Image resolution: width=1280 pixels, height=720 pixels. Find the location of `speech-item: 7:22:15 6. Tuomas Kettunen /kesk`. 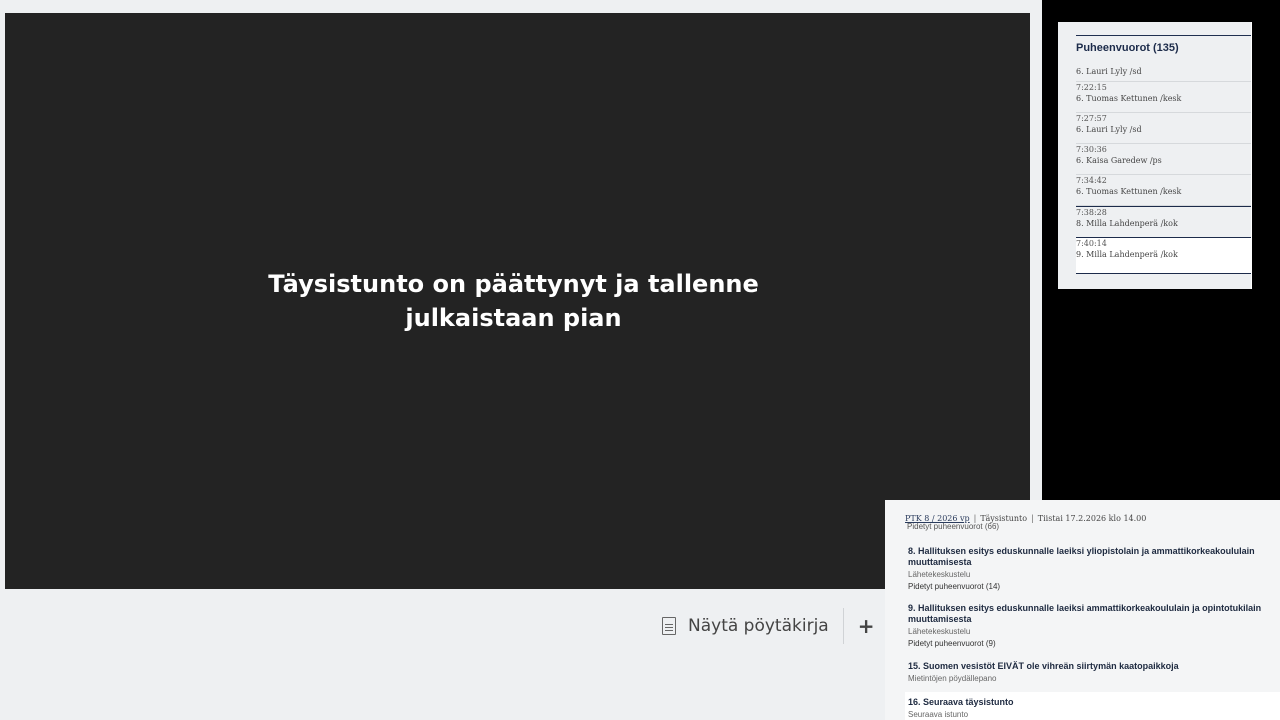

speech-item: 7:22:15 6. Tuomas Kettunen /kesk is located at coordinates (1163, 97).